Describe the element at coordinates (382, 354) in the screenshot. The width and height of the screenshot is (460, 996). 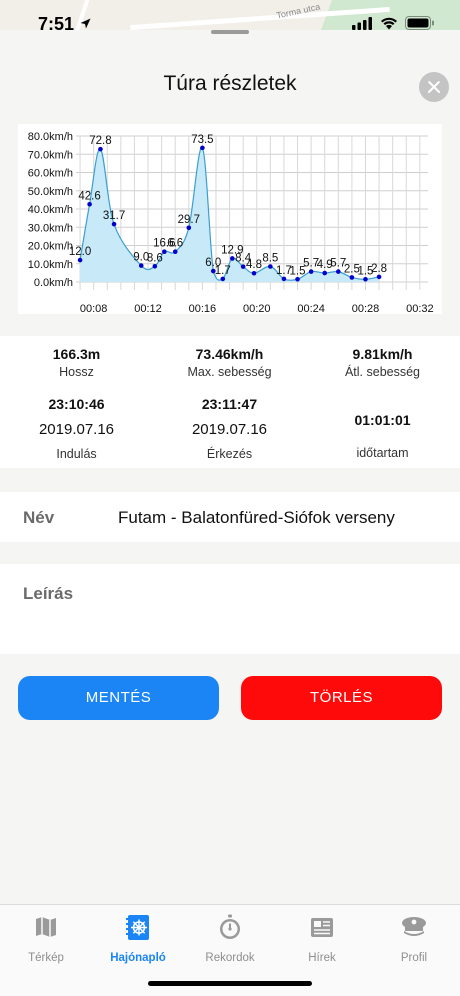
I see `stat-avg-speed-value: 9.81km/h` at that location.